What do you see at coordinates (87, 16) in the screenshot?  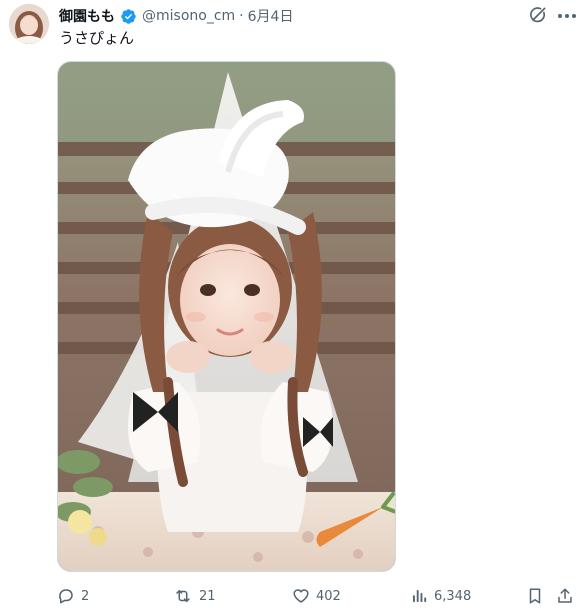 I see `display-name: 御園もも` at bounding box center [87, 16].